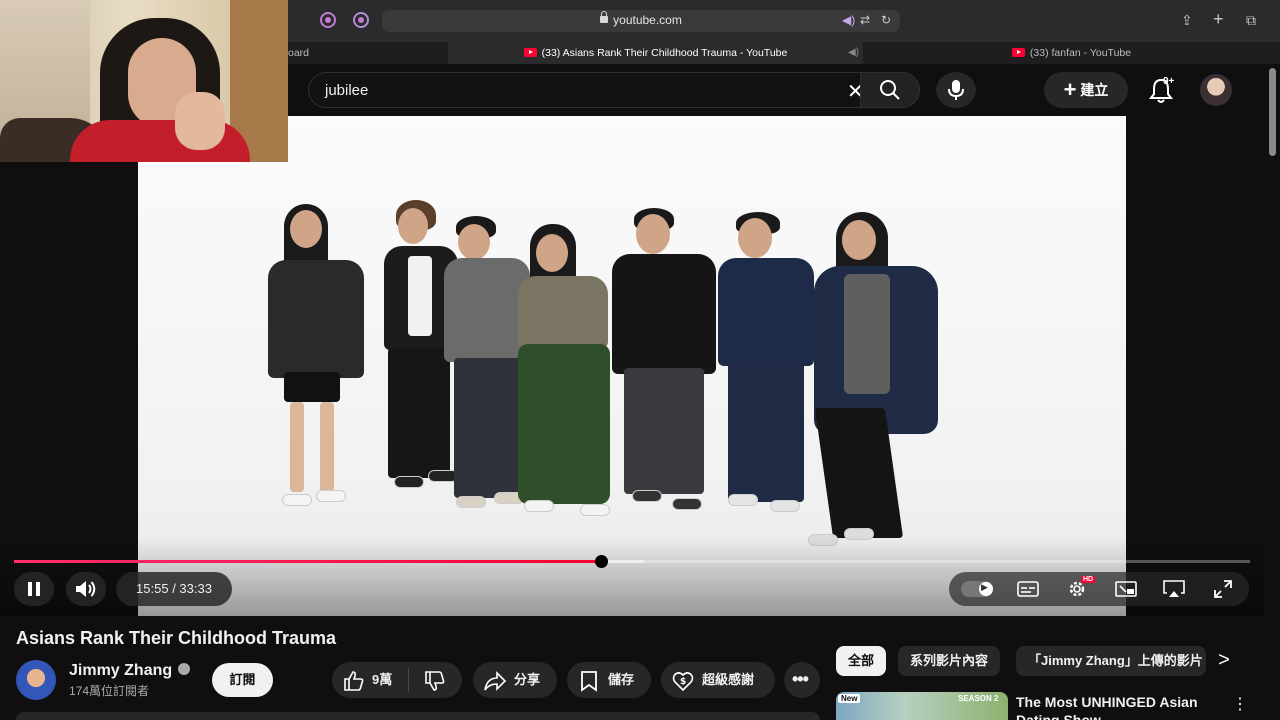 This screenshot has height=720, width=1280. I want to click on tab-1: oard, so click(368, 53).